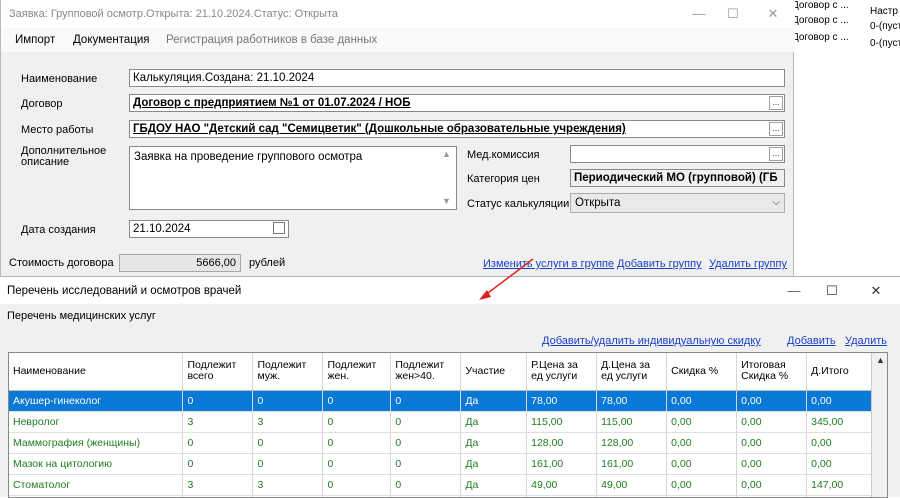  I want to click on name-field: Калькуляция.Создана: 21.10.2024, so click(457, 78).